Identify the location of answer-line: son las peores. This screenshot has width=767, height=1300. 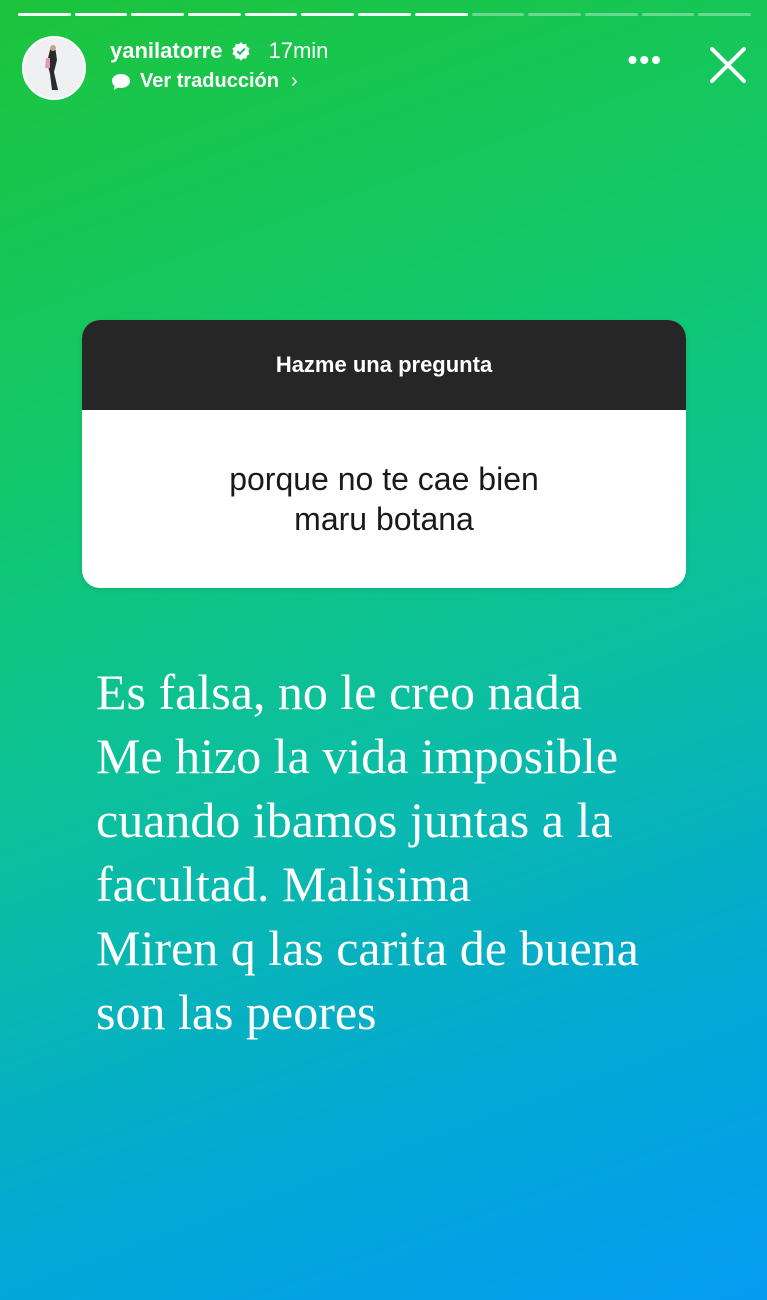
(236, 1012).